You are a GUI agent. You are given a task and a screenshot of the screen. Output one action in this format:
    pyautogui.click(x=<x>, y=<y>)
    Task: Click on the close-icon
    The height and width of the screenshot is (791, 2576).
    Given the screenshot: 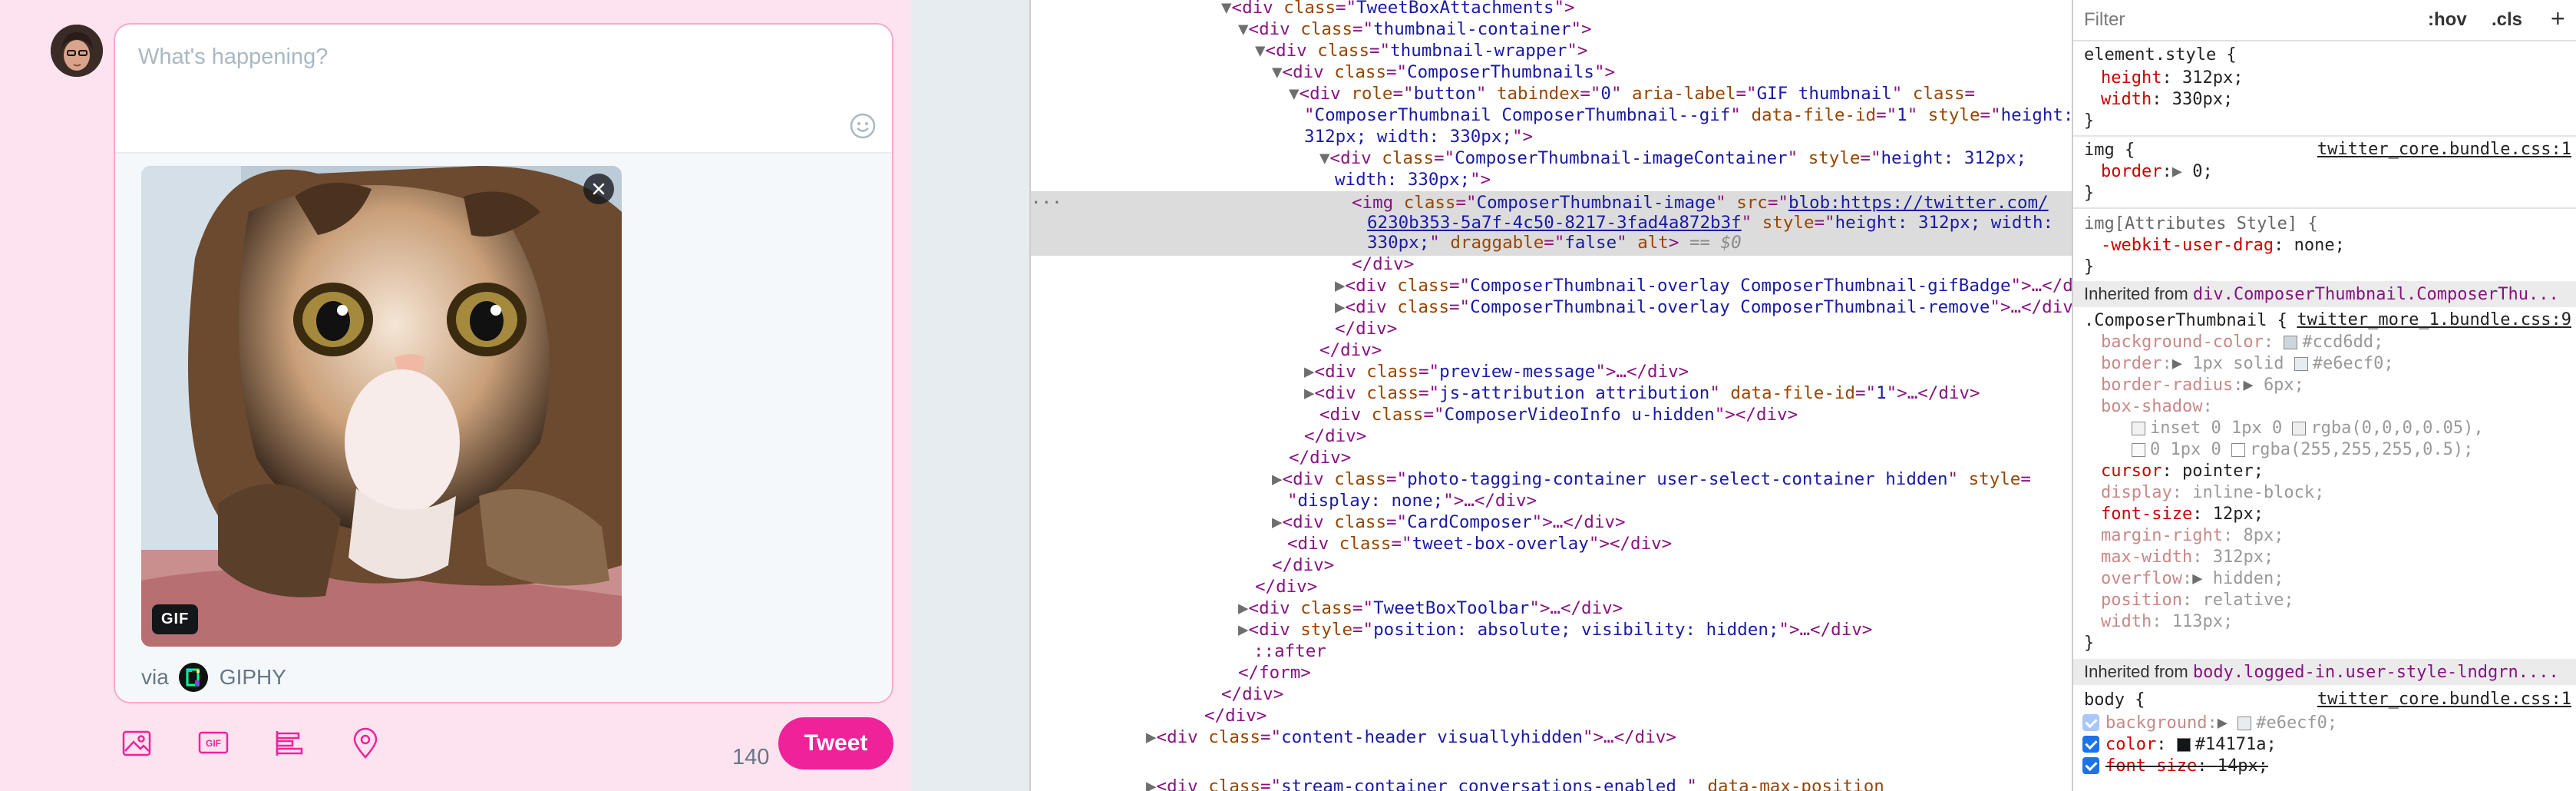 What is the action you would take?
    pyautogui.click(x=599, y=189)
    